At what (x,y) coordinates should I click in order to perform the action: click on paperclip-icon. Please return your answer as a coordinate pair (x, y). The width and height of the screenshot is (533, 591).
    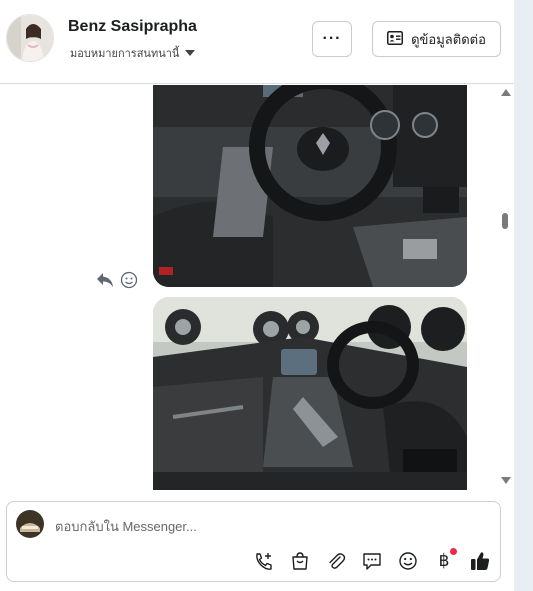
    Looking at the image, I should click on (336, 561).